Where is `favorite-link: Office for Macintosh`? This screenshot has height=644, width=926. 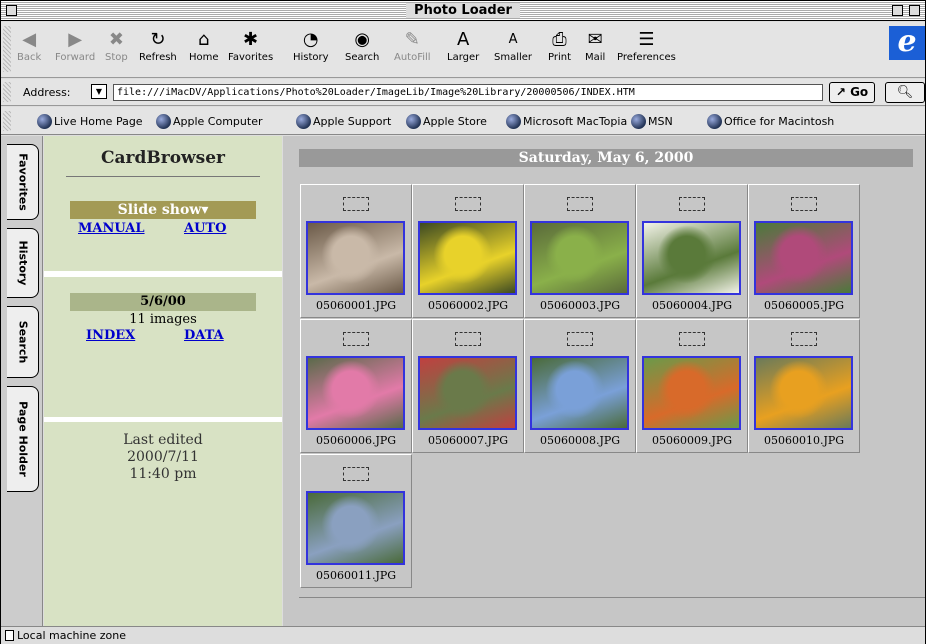 favorite-link: Office for Macintosh is located at coordinates (770, 121).